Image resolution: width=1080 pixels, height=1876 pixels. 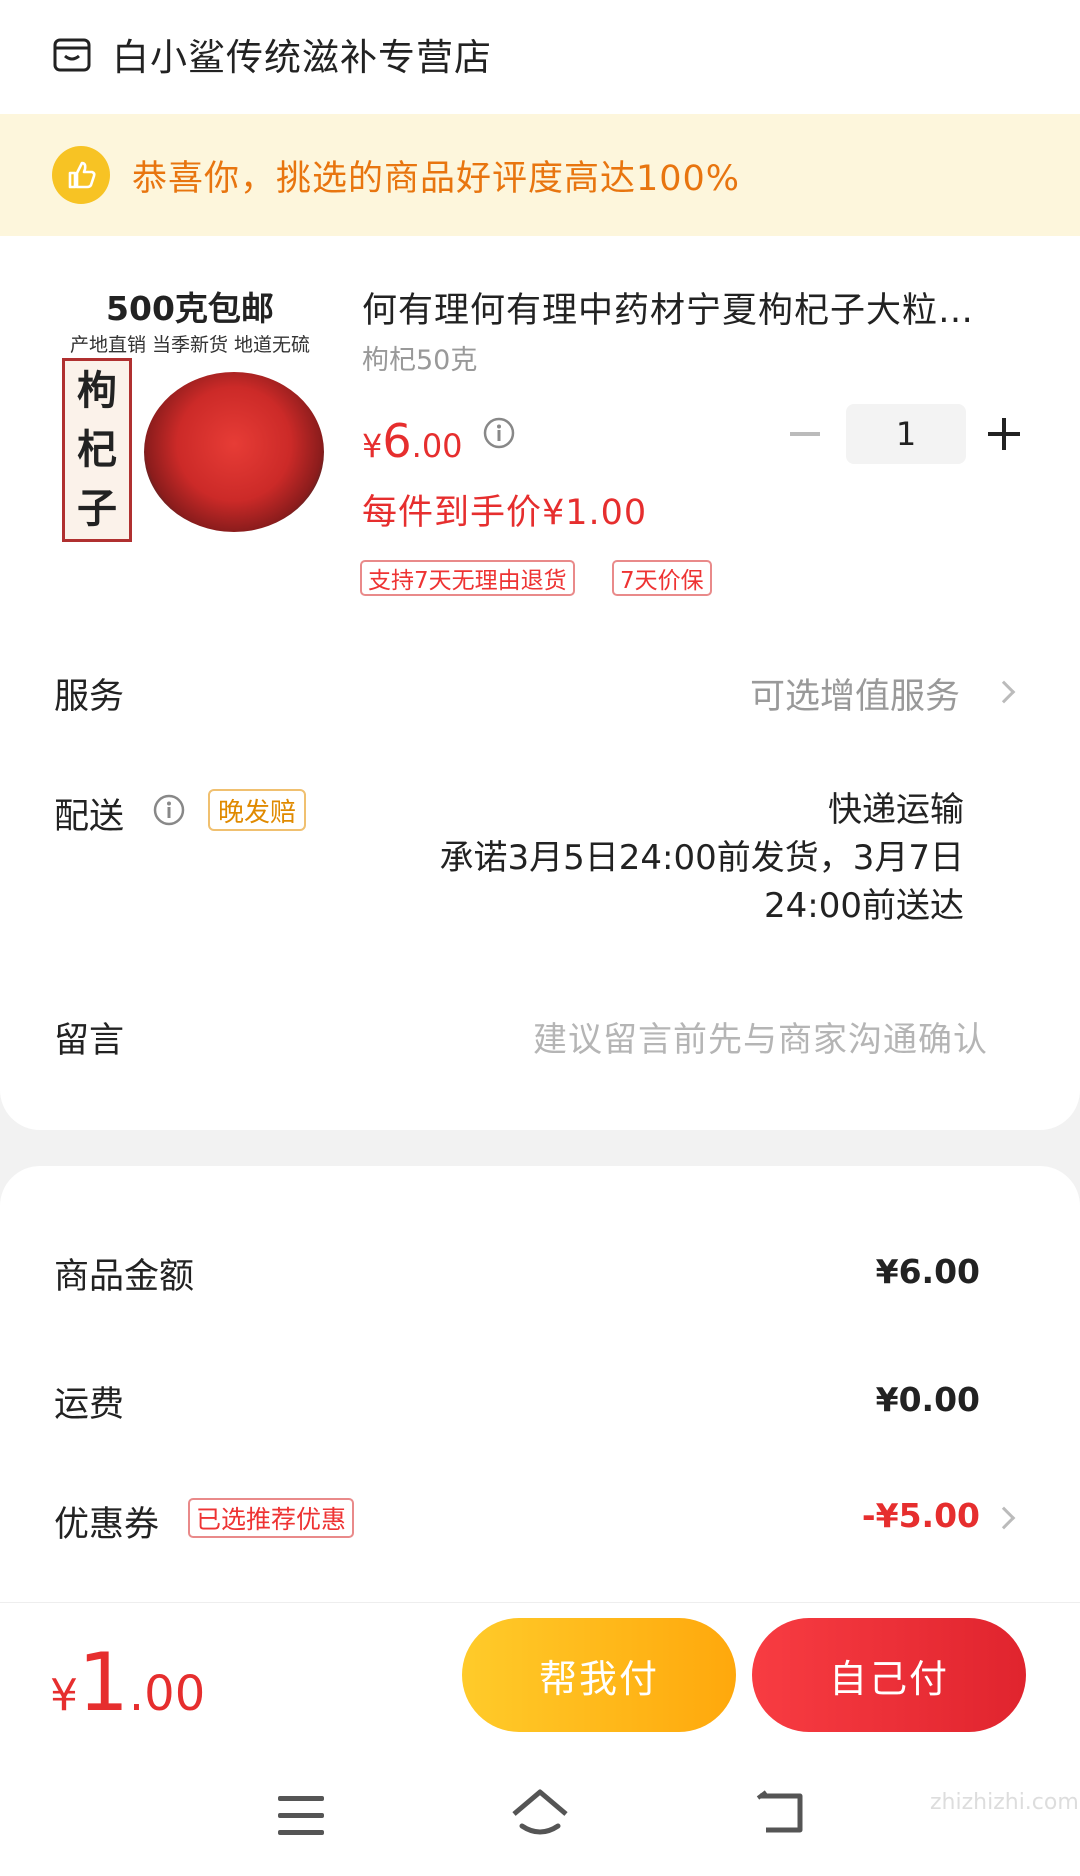 I want to click on image-label-char: 杞, so click(x=97, y=449).